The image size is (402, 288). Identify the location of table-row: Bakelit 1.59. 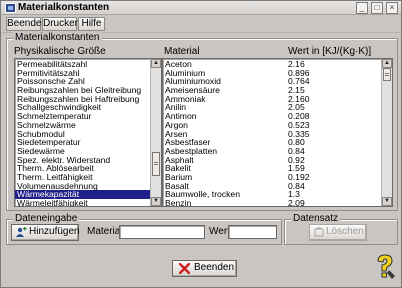
(272, 168).